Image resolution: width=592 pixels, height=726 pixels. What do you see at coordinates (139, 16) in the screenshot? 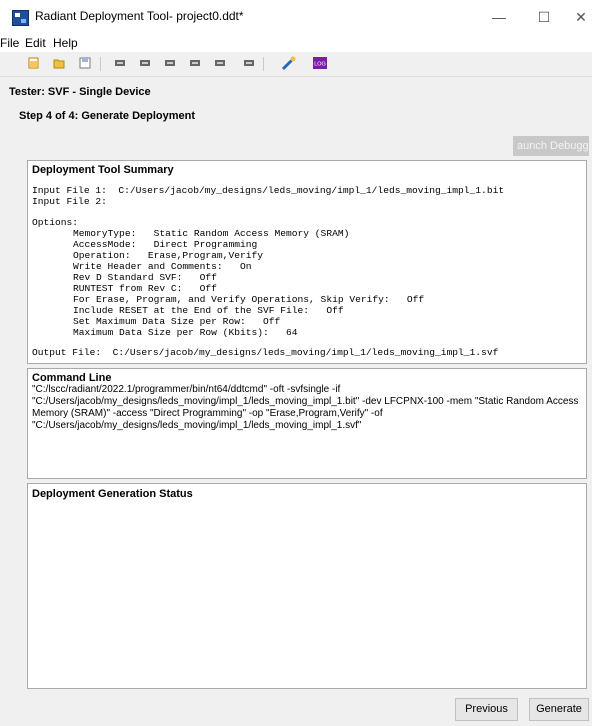
I see `window-title: Radiant Deployment Tool- project0.ddt*` at bounding box center [139, 16].